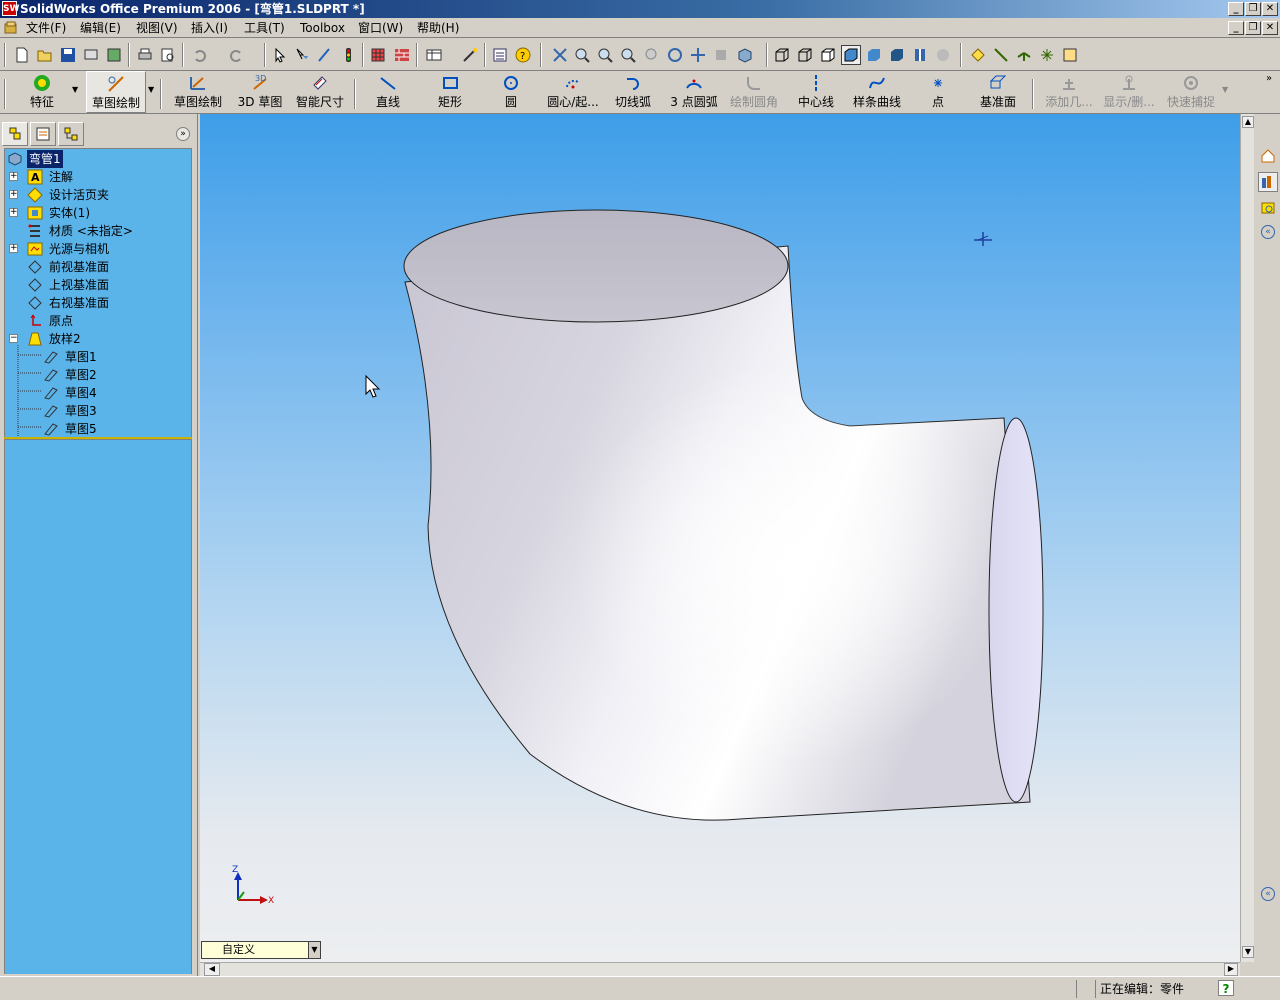  What do you see at coordinates (198, 92) in the screenshot?
I see `sketch-button: 草图绘制` at bounding box center [198, 92].